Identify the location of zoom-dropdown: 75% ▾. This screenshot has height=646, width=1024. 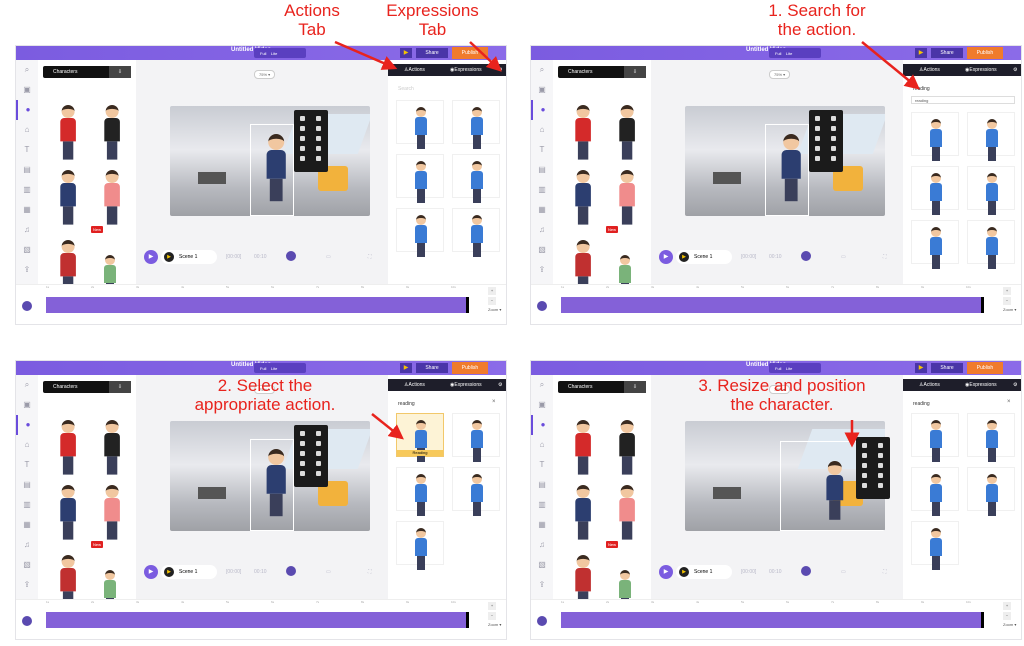
(265, 74).